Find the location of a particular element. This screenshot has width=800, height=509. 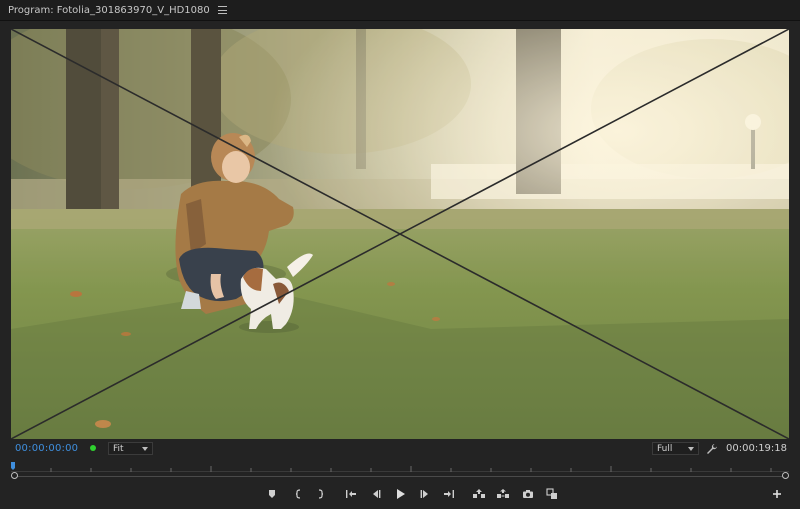

transport-controls is located at coordinates (400, 494).